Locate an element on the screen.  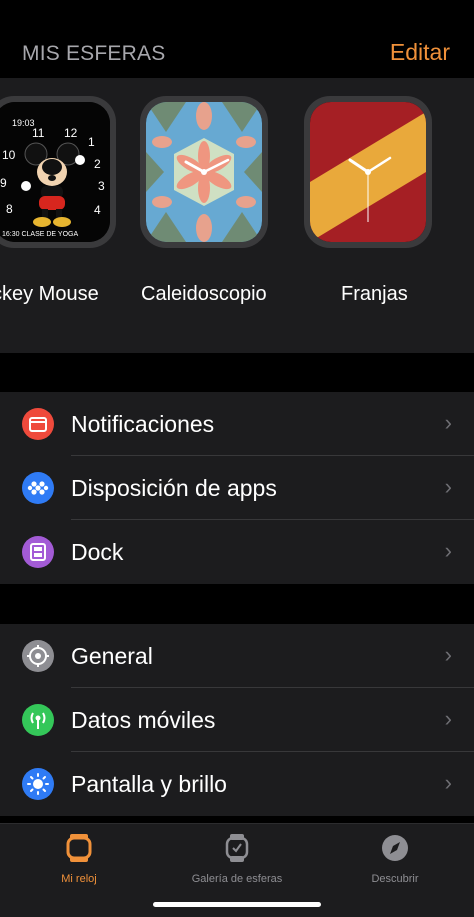
svg-text: 4 is located at coordinates (97, 210).